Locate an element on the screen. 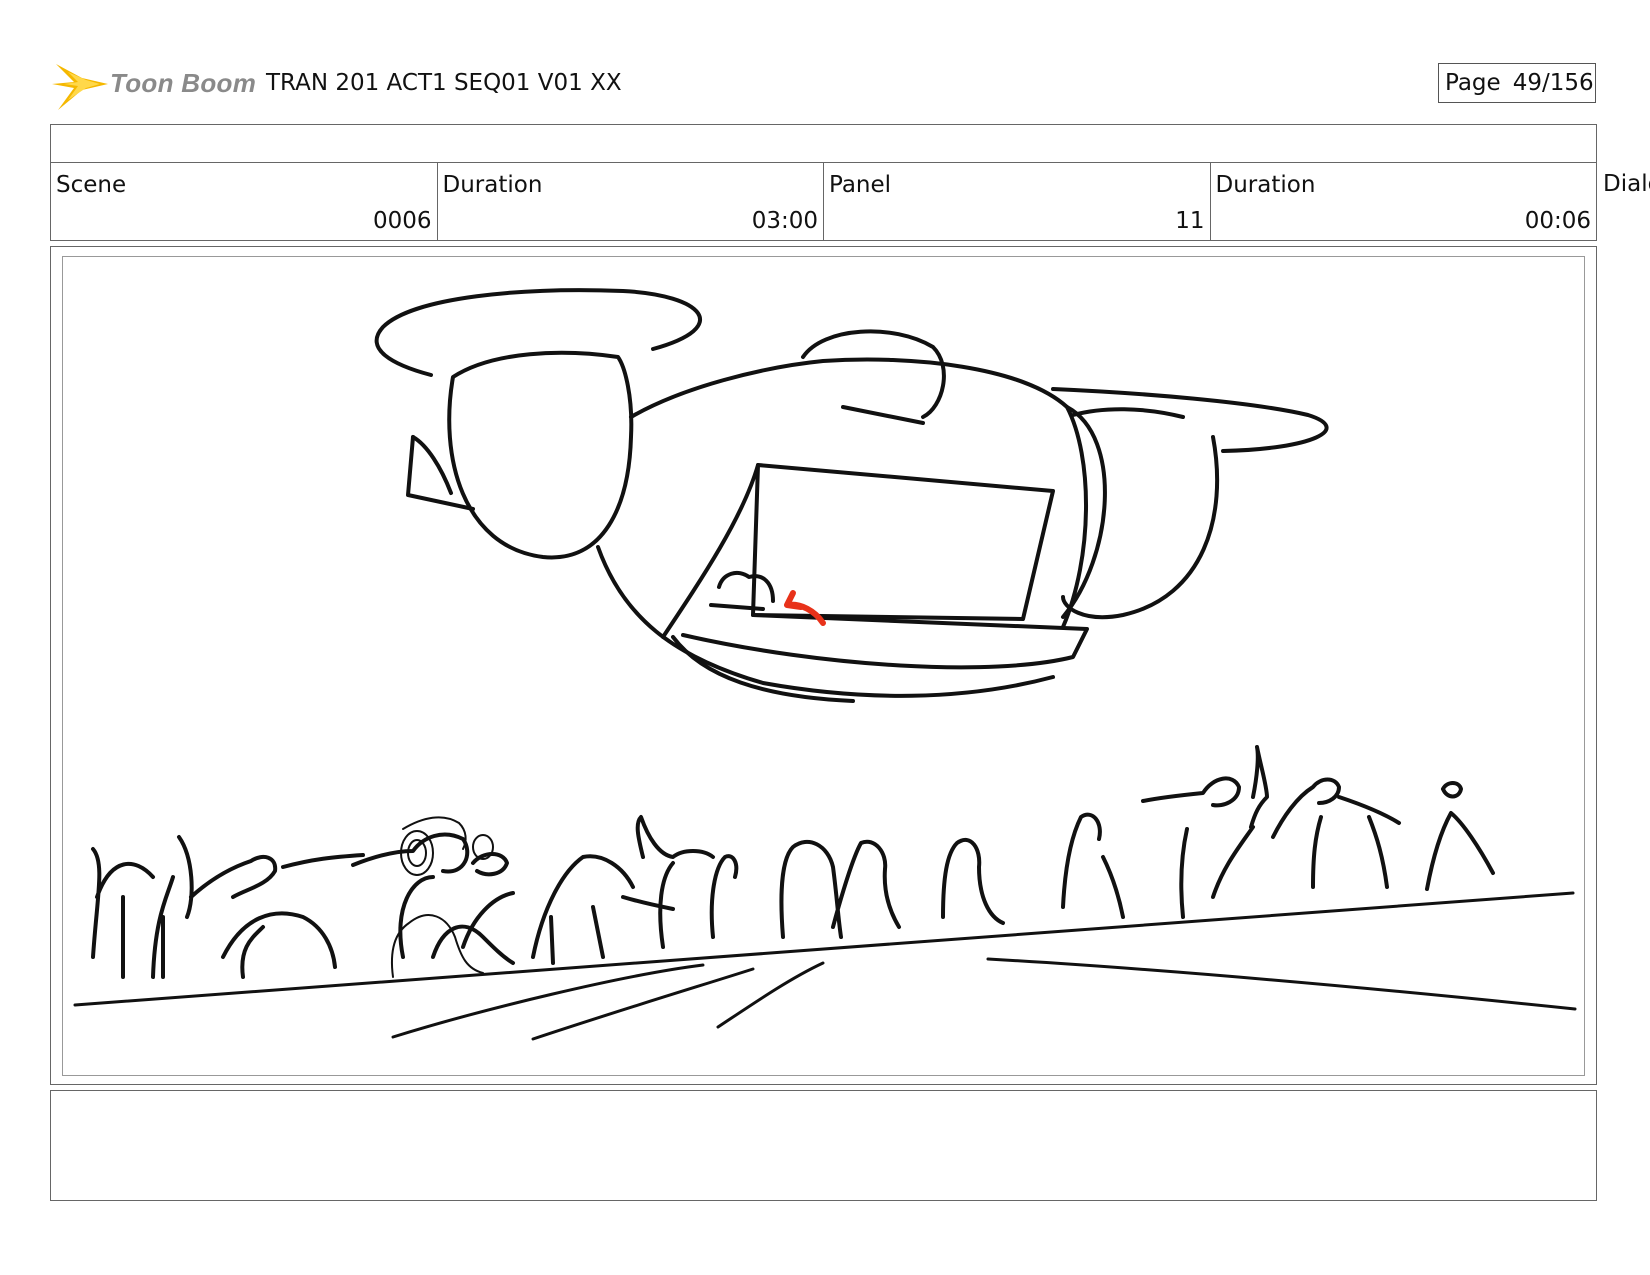 Image resolution: width=1650 pixels, height=1275 pixels. header-strip is located at coordinates (823, 143).